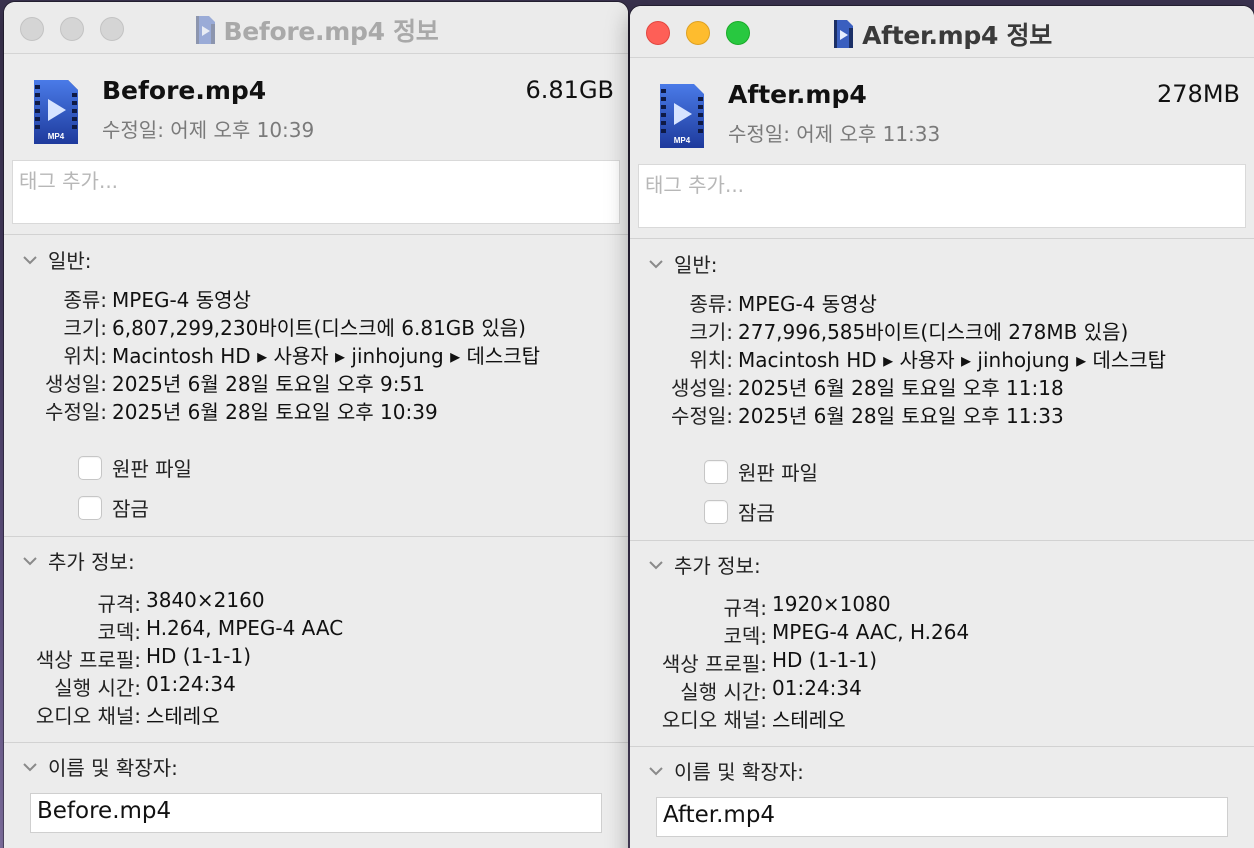 This screenshot has width=1254, height=848. I want to click on codecs-value: H.264, MPEG-4 AAC, so click(245, 628).